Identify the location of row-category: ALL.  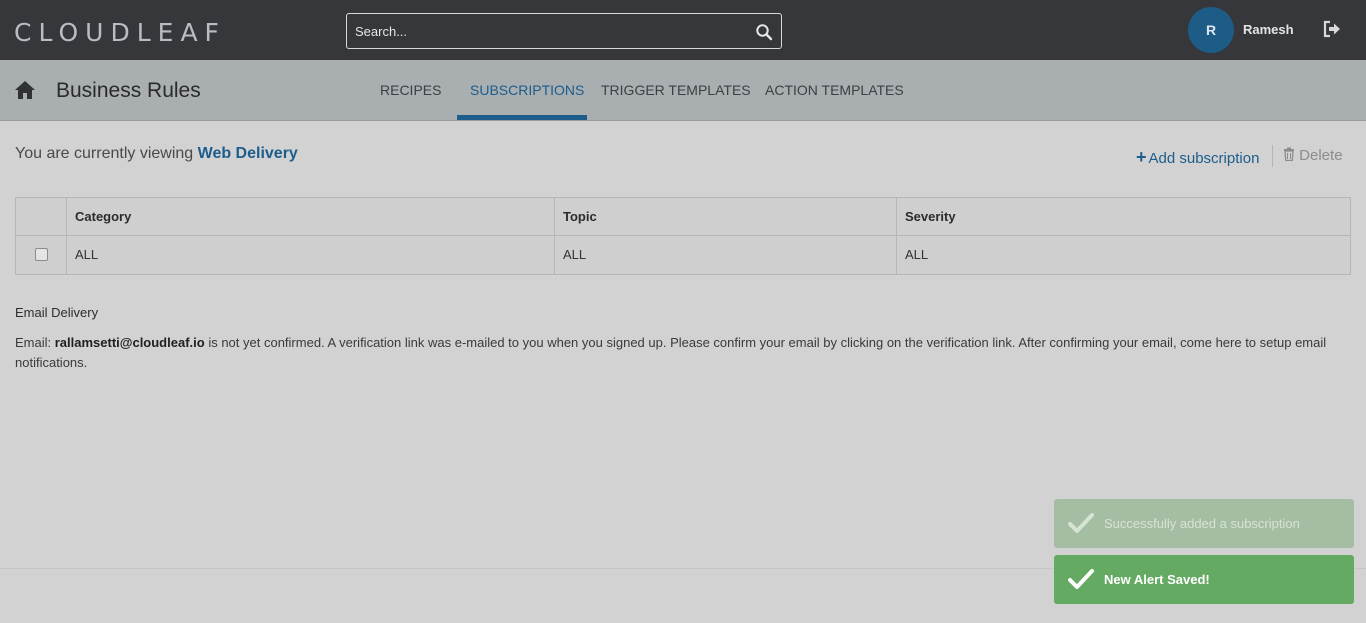
(311, 255).